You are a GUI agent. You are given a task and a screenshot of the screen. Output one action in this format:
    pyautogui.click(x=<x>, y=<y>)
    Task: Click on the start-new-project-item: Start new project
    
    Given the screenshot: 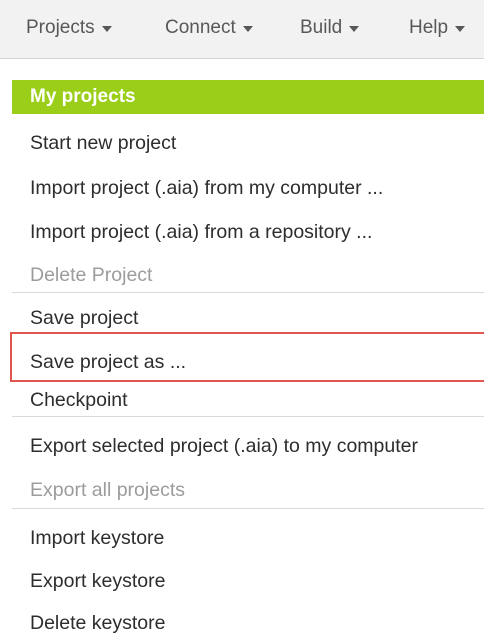 What is the action you would take?
    pyautogui.click(x=103, y=143)
    